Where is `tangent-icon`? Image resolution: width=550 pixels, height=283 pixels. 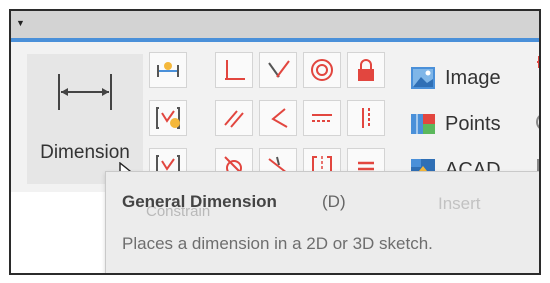
tangent-icon is located at coordinates (279, 69).